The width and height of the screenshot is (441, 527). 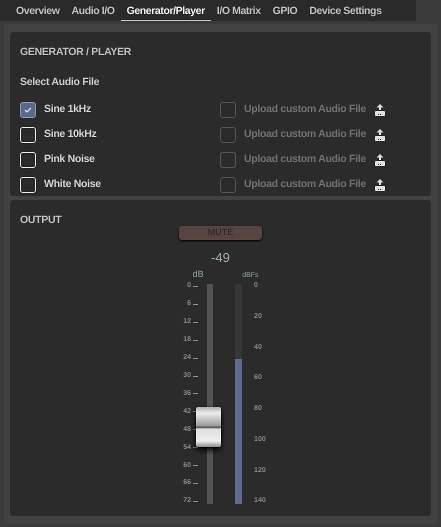 I want to click on tab: Overview, so click(x=38, y=10).